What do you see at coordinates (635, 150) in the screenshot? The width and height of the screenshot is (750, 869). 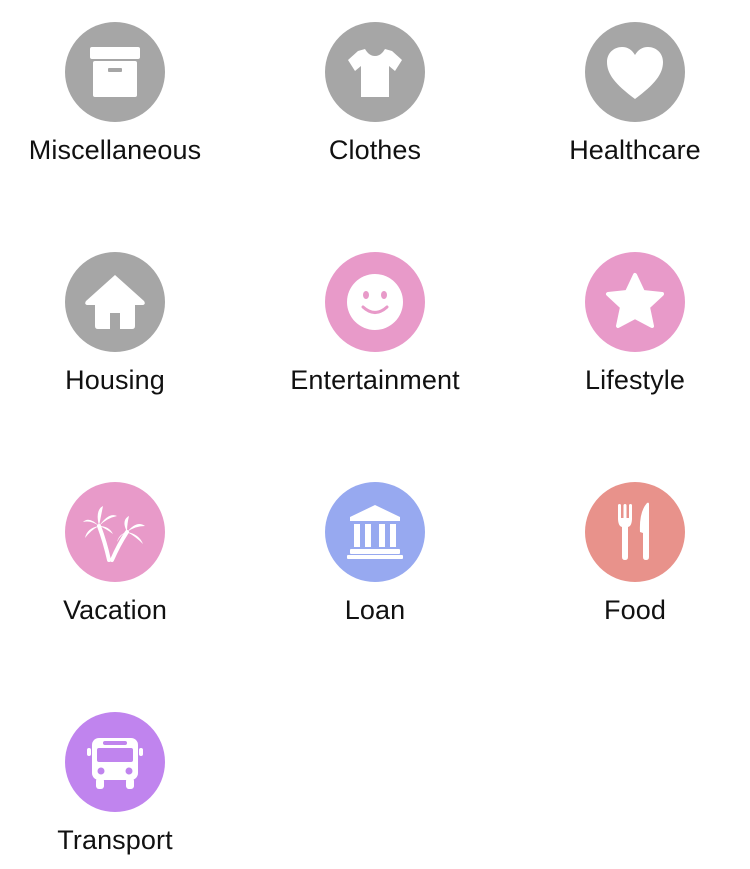 I see `category-label: Healthcare` at bounding box center [635, 150].